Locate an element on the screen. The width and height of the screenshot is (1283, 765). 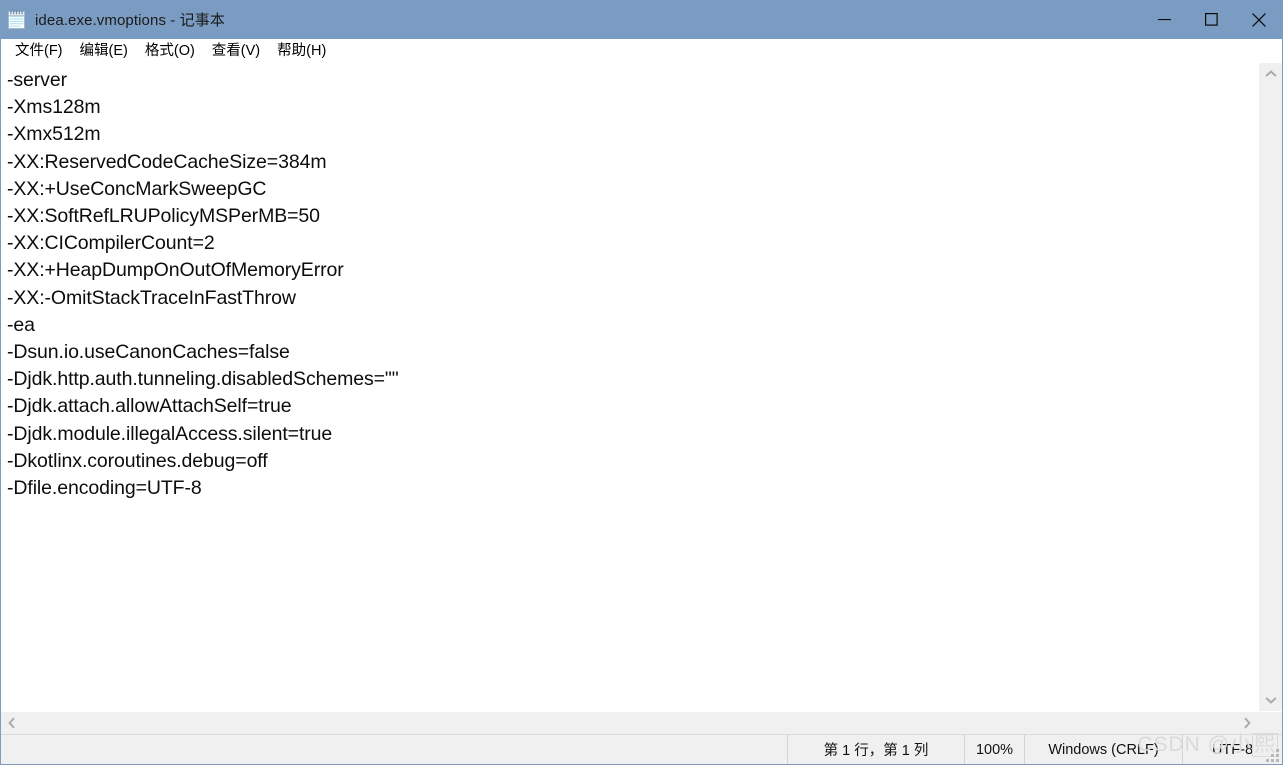
close-icon is located at coordinates (1258, 19).